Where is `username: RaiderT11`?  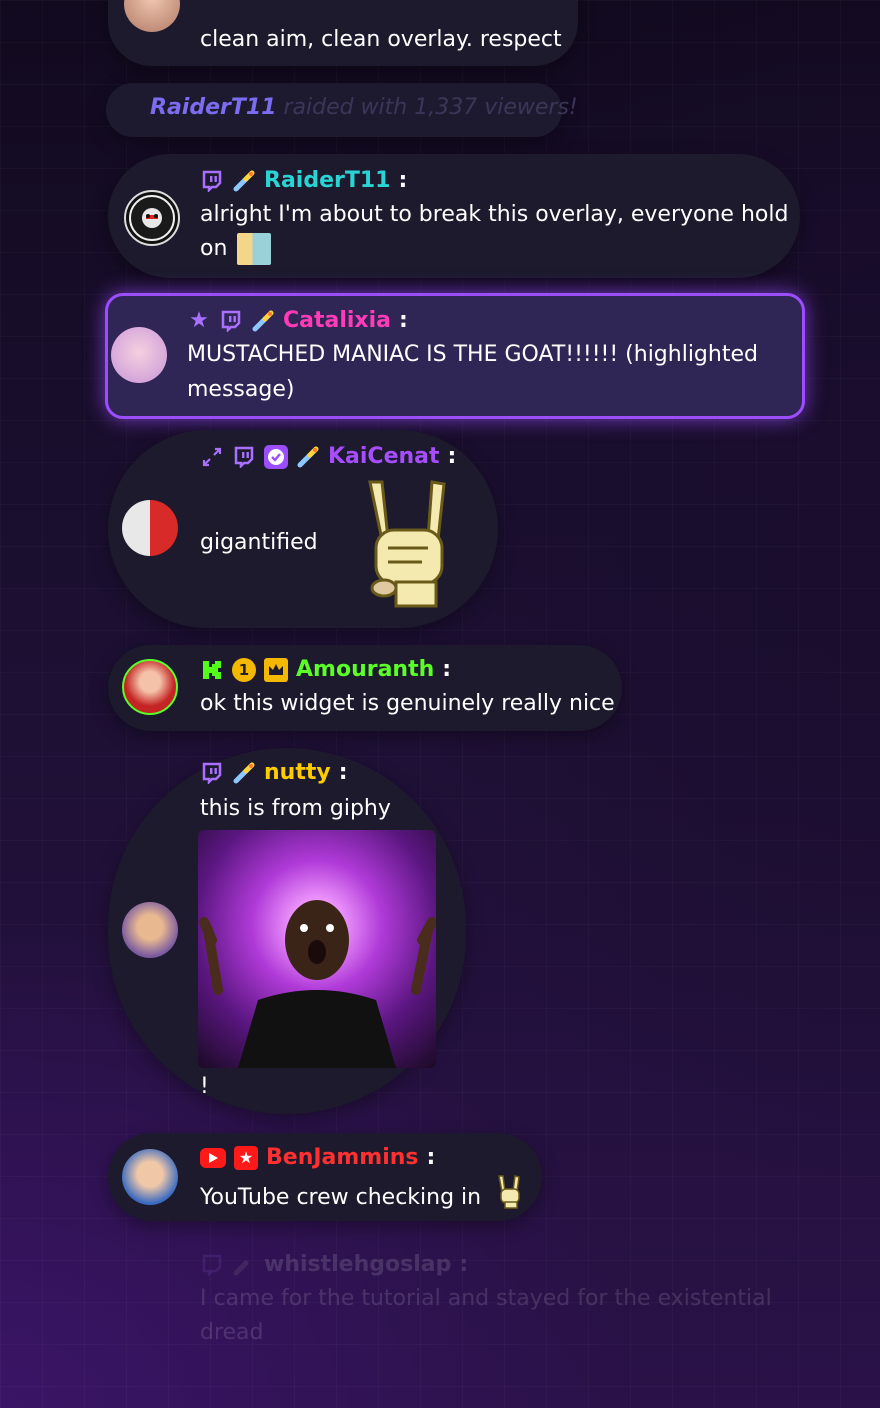
username: RaiderT11 is located at coordinates (327, 180).